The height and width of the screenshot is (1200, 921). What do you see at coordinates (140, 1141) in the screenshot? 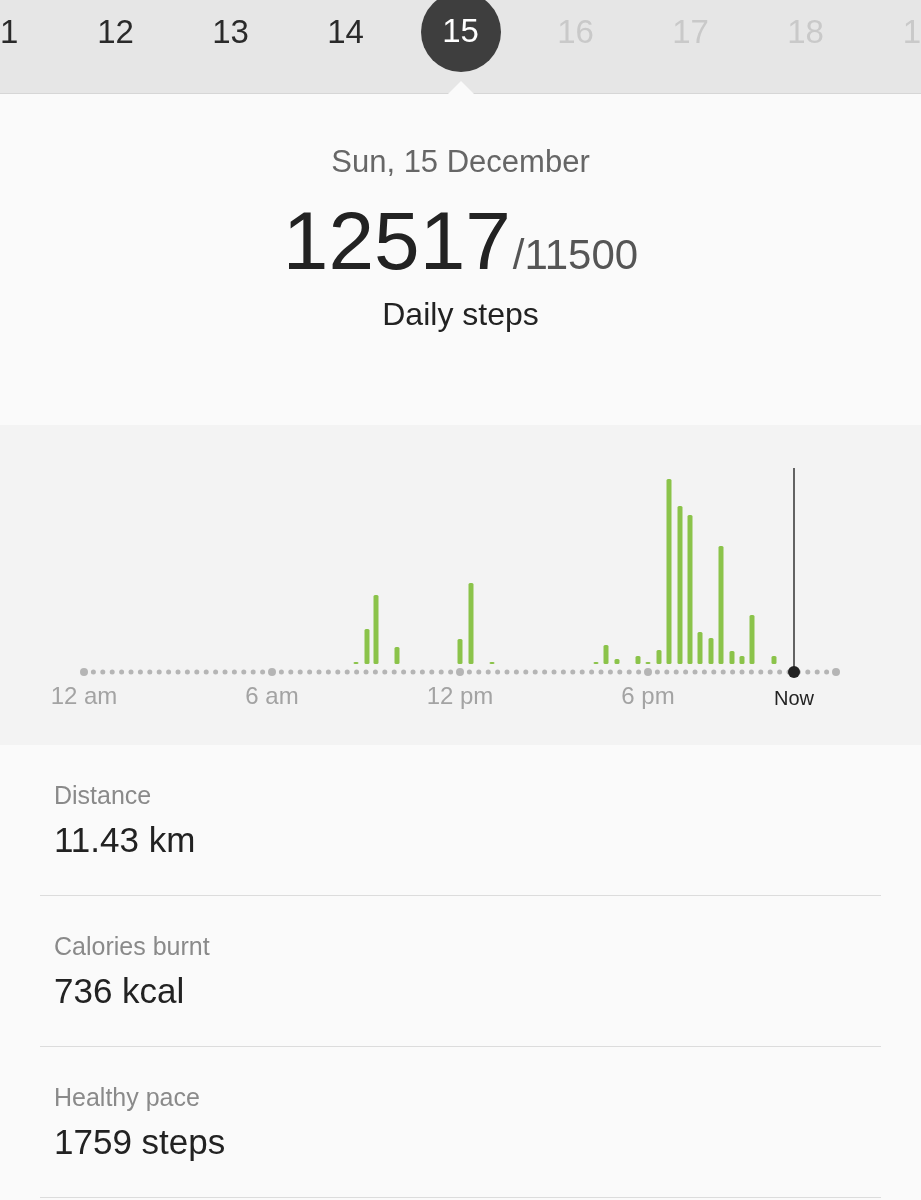
I see `stat-value: 1759 steps` at bounding box center [140, 1141].